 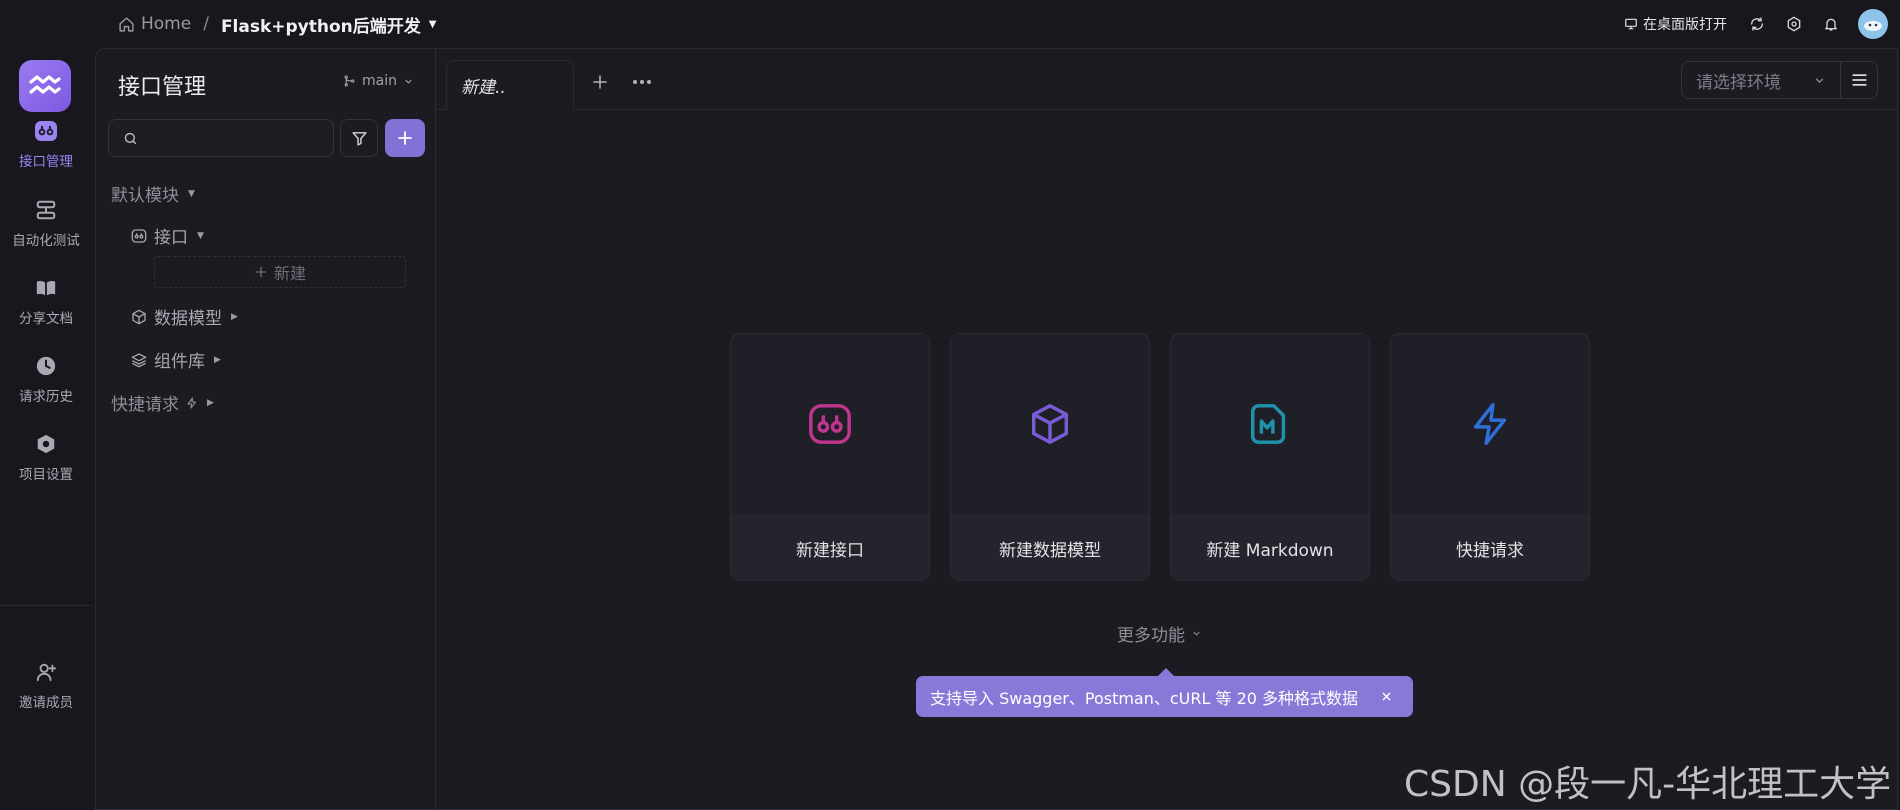 I want to click on open-desktop-label: 在桌面版打开, so click(x=1685, y=25).